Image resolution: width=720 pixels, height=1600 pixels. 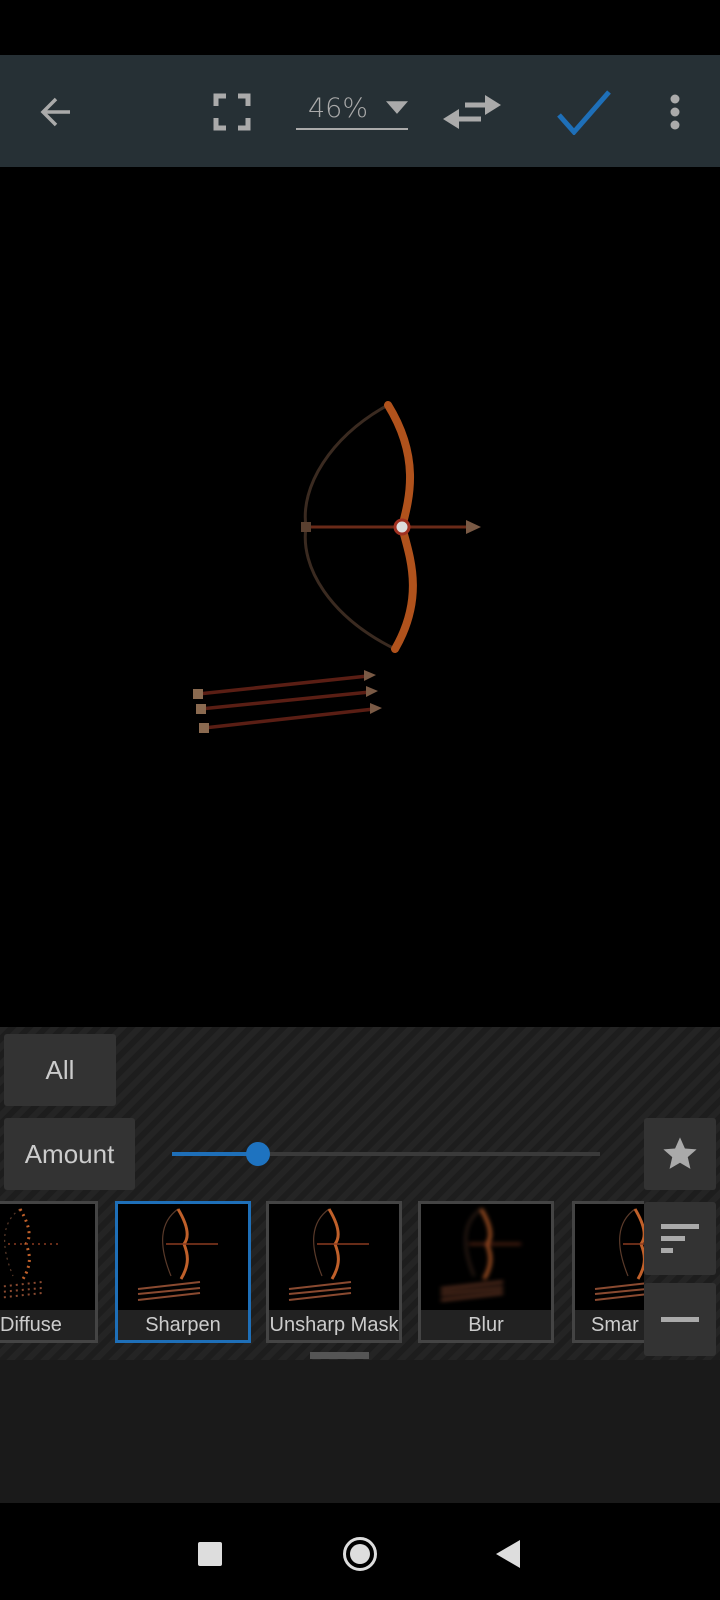 I want to click on home-button, so click(x=360, y=1554).